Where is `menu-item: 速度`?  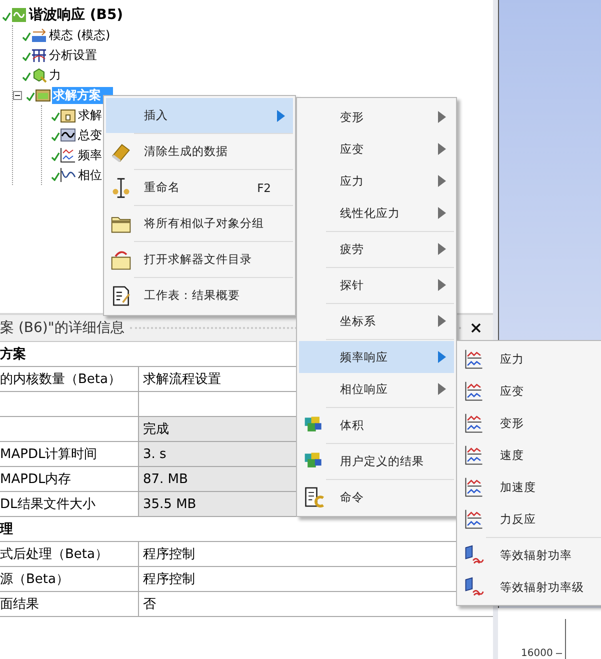
menu-item: 速度 is located at coordinates (530, 455).